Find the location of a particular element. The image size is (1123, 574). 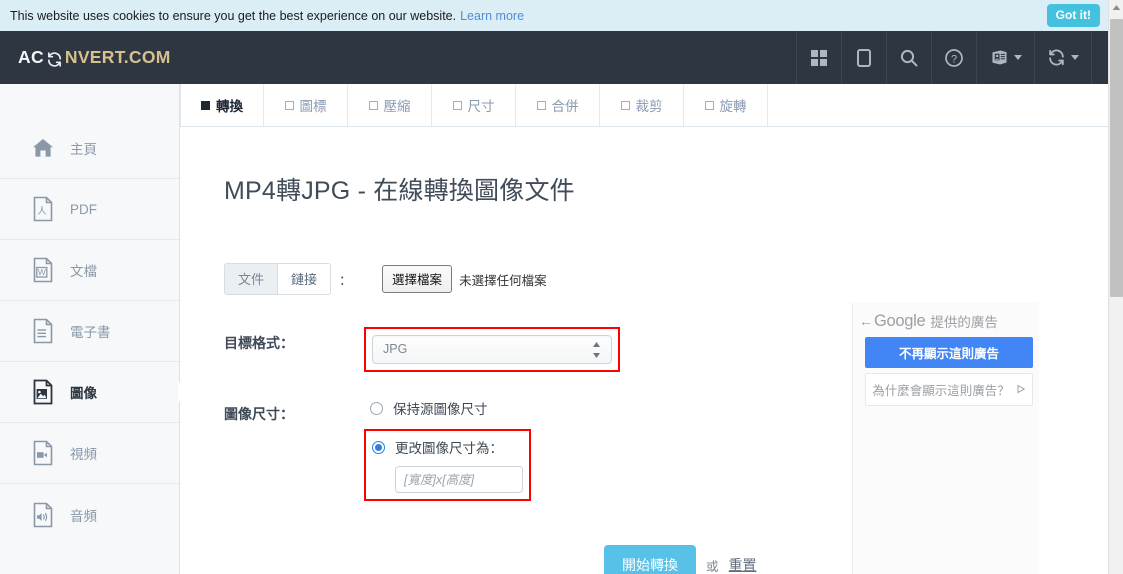

sidebar-item-document: W 文檔 is located at coordinates (89, 270).